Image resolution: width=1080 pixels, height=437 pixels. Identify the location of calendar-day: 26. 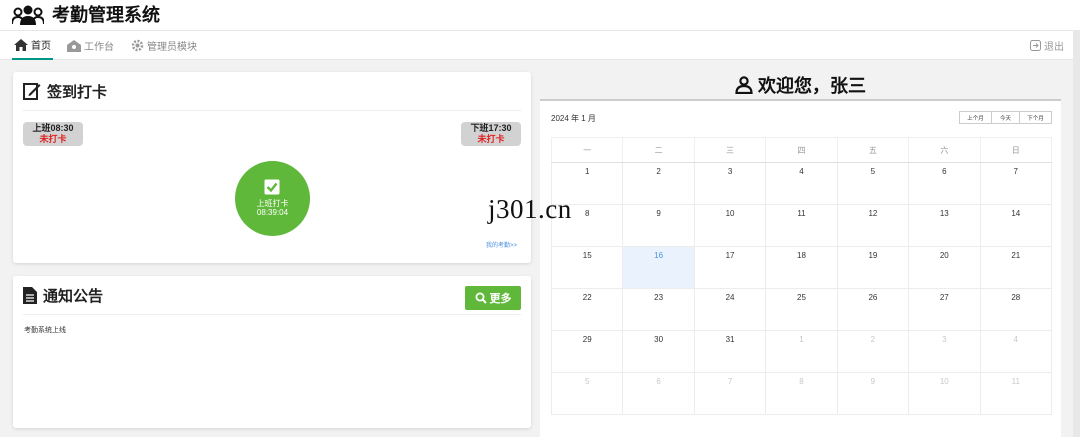
(873, 309).